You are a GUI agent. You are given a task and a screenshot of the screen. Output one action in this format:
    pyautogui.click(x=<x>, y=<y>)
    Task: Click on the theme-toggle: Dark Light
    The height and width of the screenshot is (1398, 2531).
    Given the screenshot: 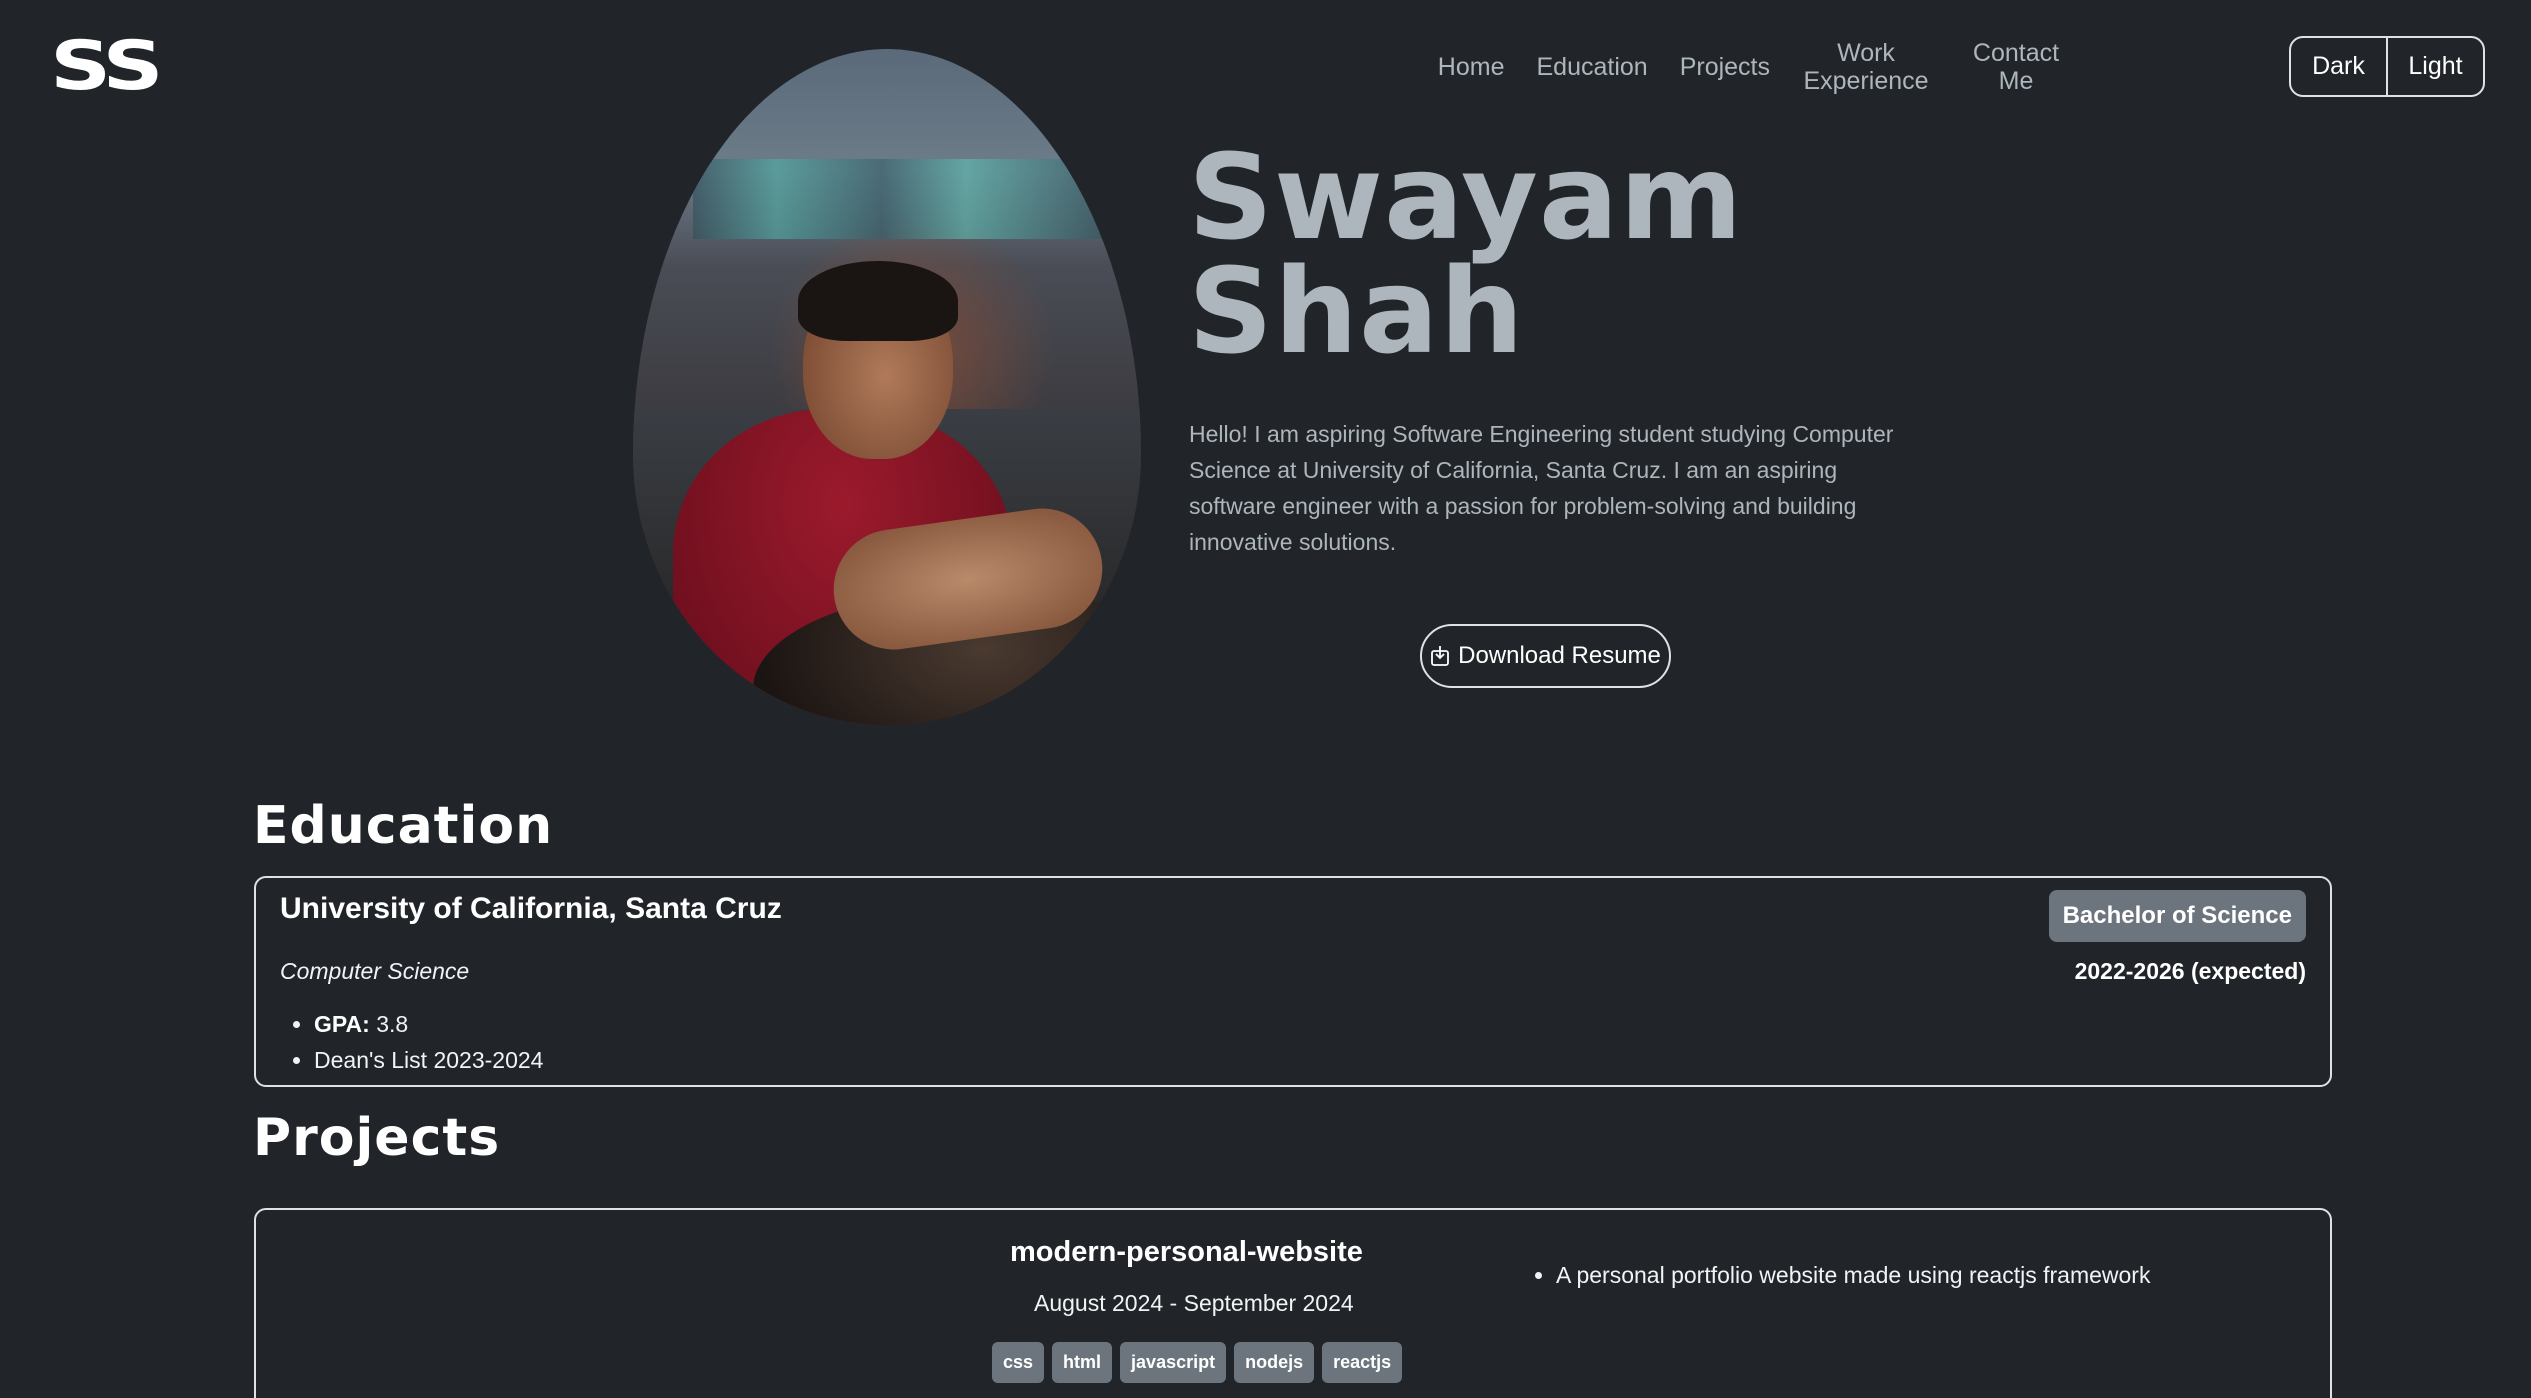 What is the action you would take?
    pyautogui.click(x=2387, y=66)
    